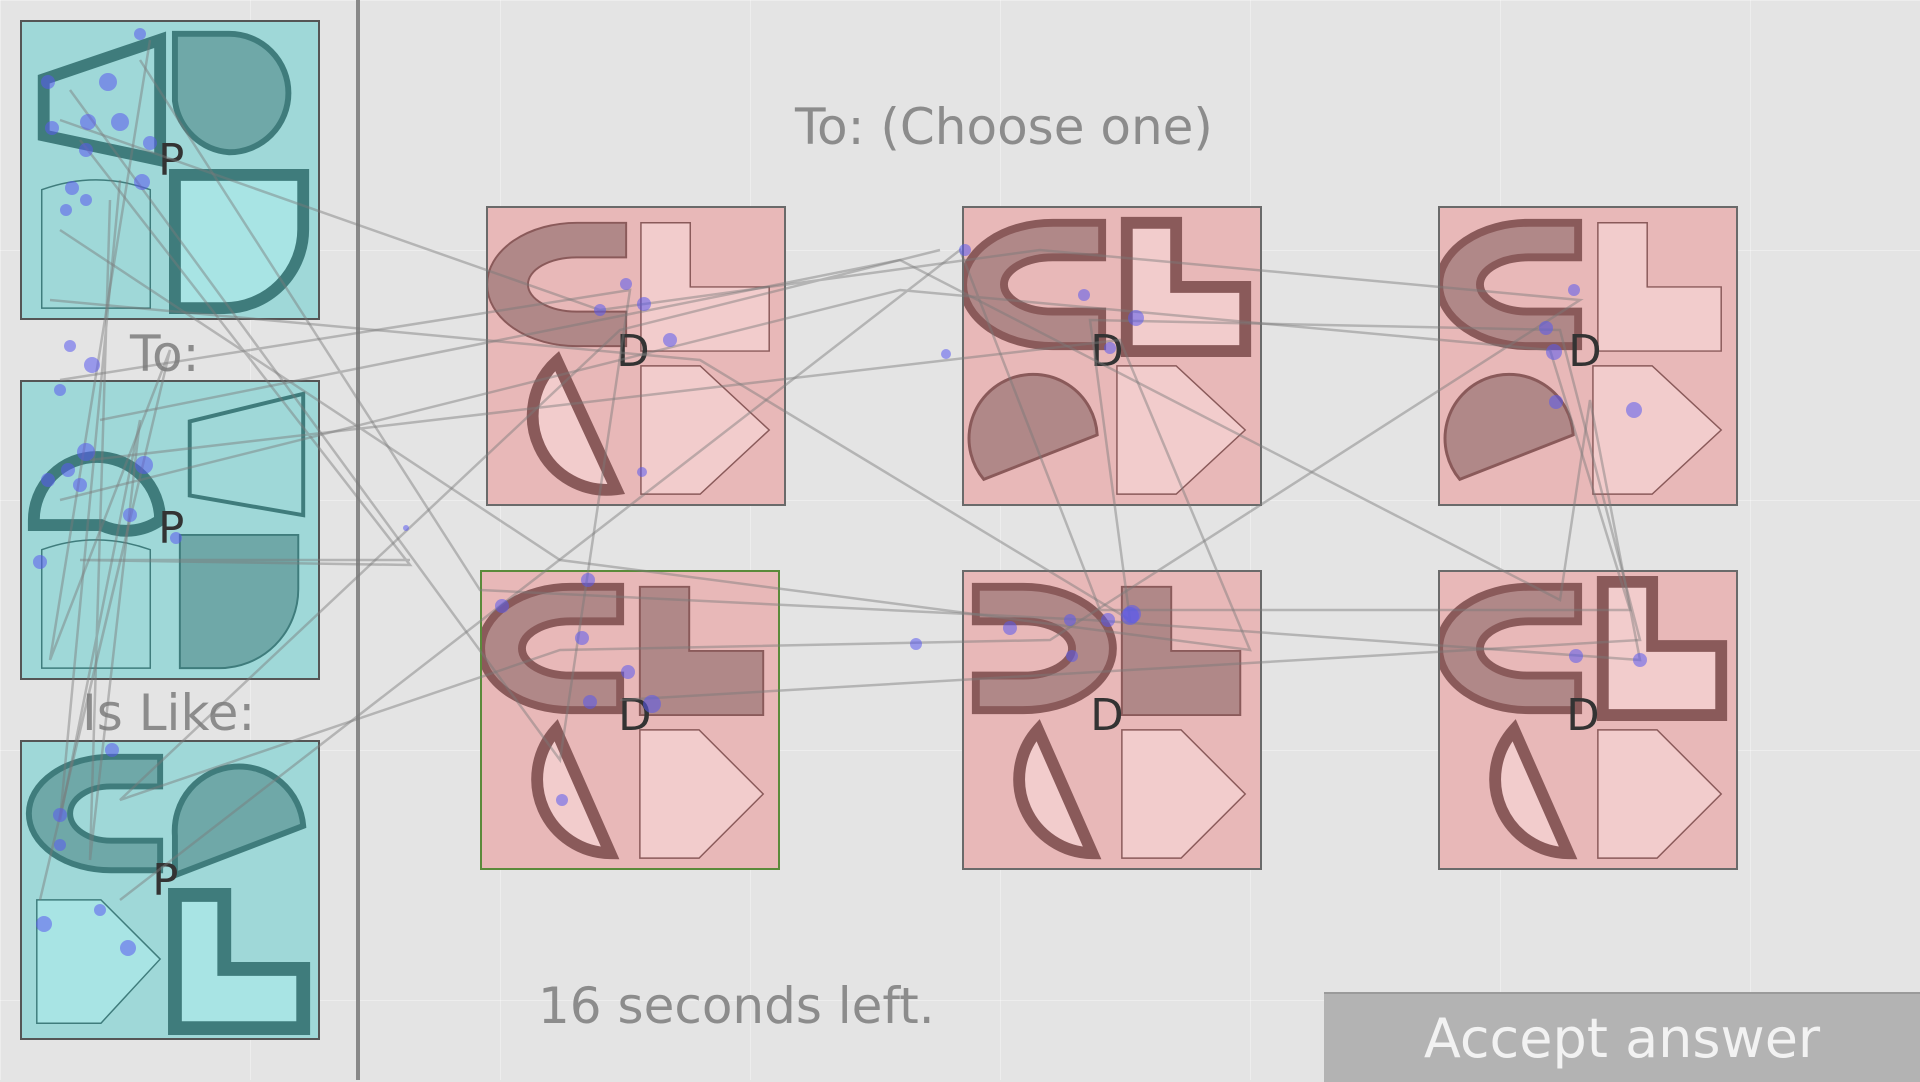 The height and width of the screenshot is (1082, 1920). I want to click on option-card-6-shapes: D, so click(1584, 717).